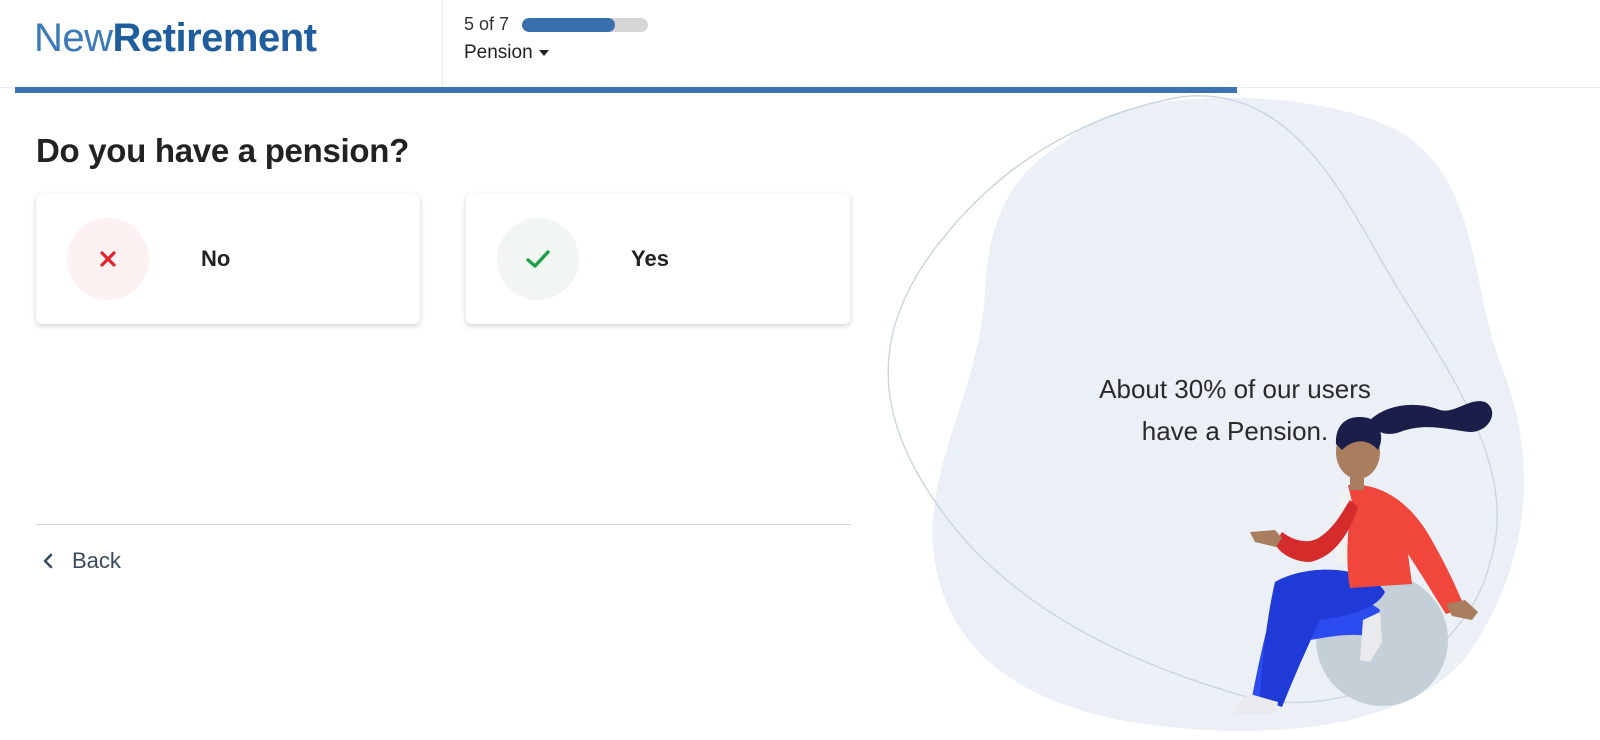 The height and width of the screenshot is (740, 1600). Describe the element at coordinates (222, 150) in the screenshot. I see `question-title: Do you have a pension?` at that location.